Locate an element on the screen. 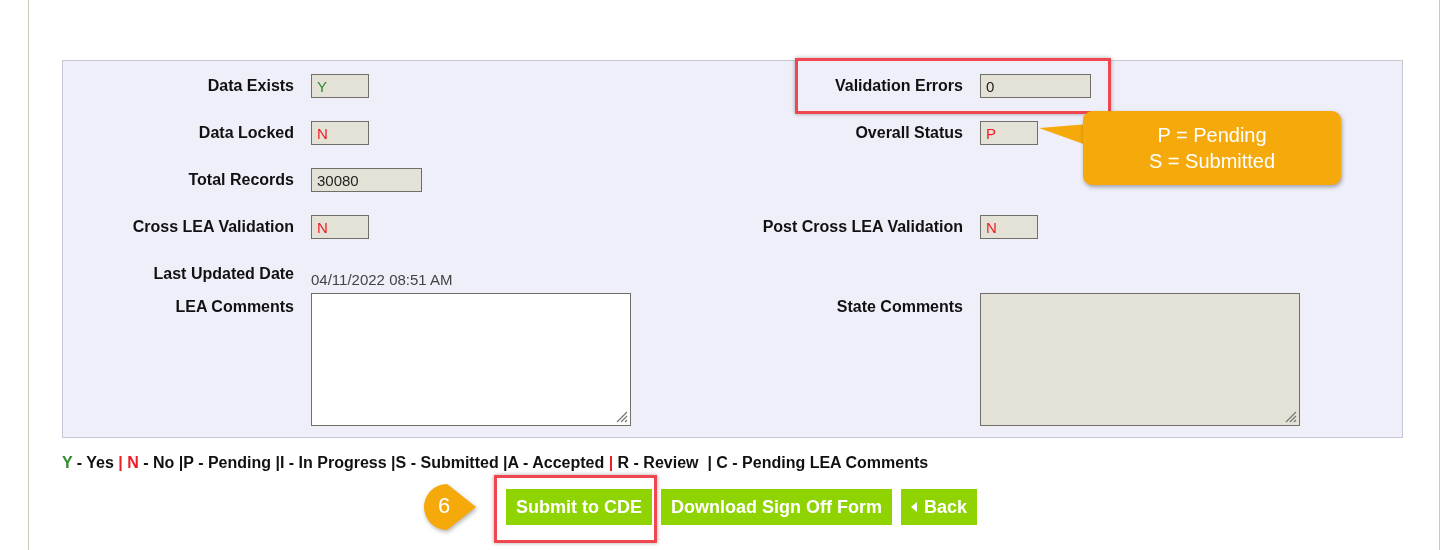 Image resolution: width=1453 pixels, height=550 pixels. field-label: Total Records is located at coordinates (241, 180).